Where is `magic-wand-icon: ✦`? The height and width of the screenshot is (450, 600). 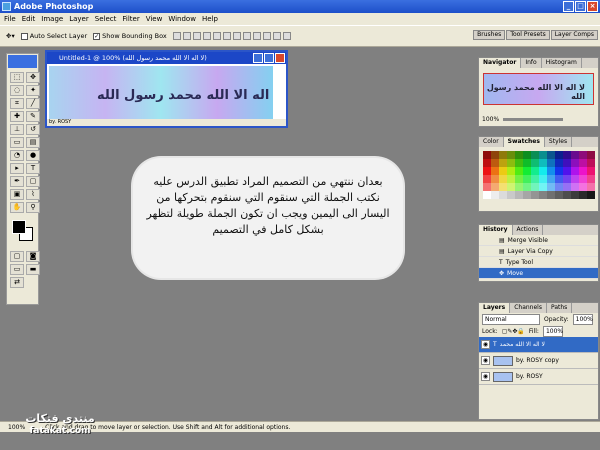 magic-wand-icon: ✦ is located at coordinates (33, 90).